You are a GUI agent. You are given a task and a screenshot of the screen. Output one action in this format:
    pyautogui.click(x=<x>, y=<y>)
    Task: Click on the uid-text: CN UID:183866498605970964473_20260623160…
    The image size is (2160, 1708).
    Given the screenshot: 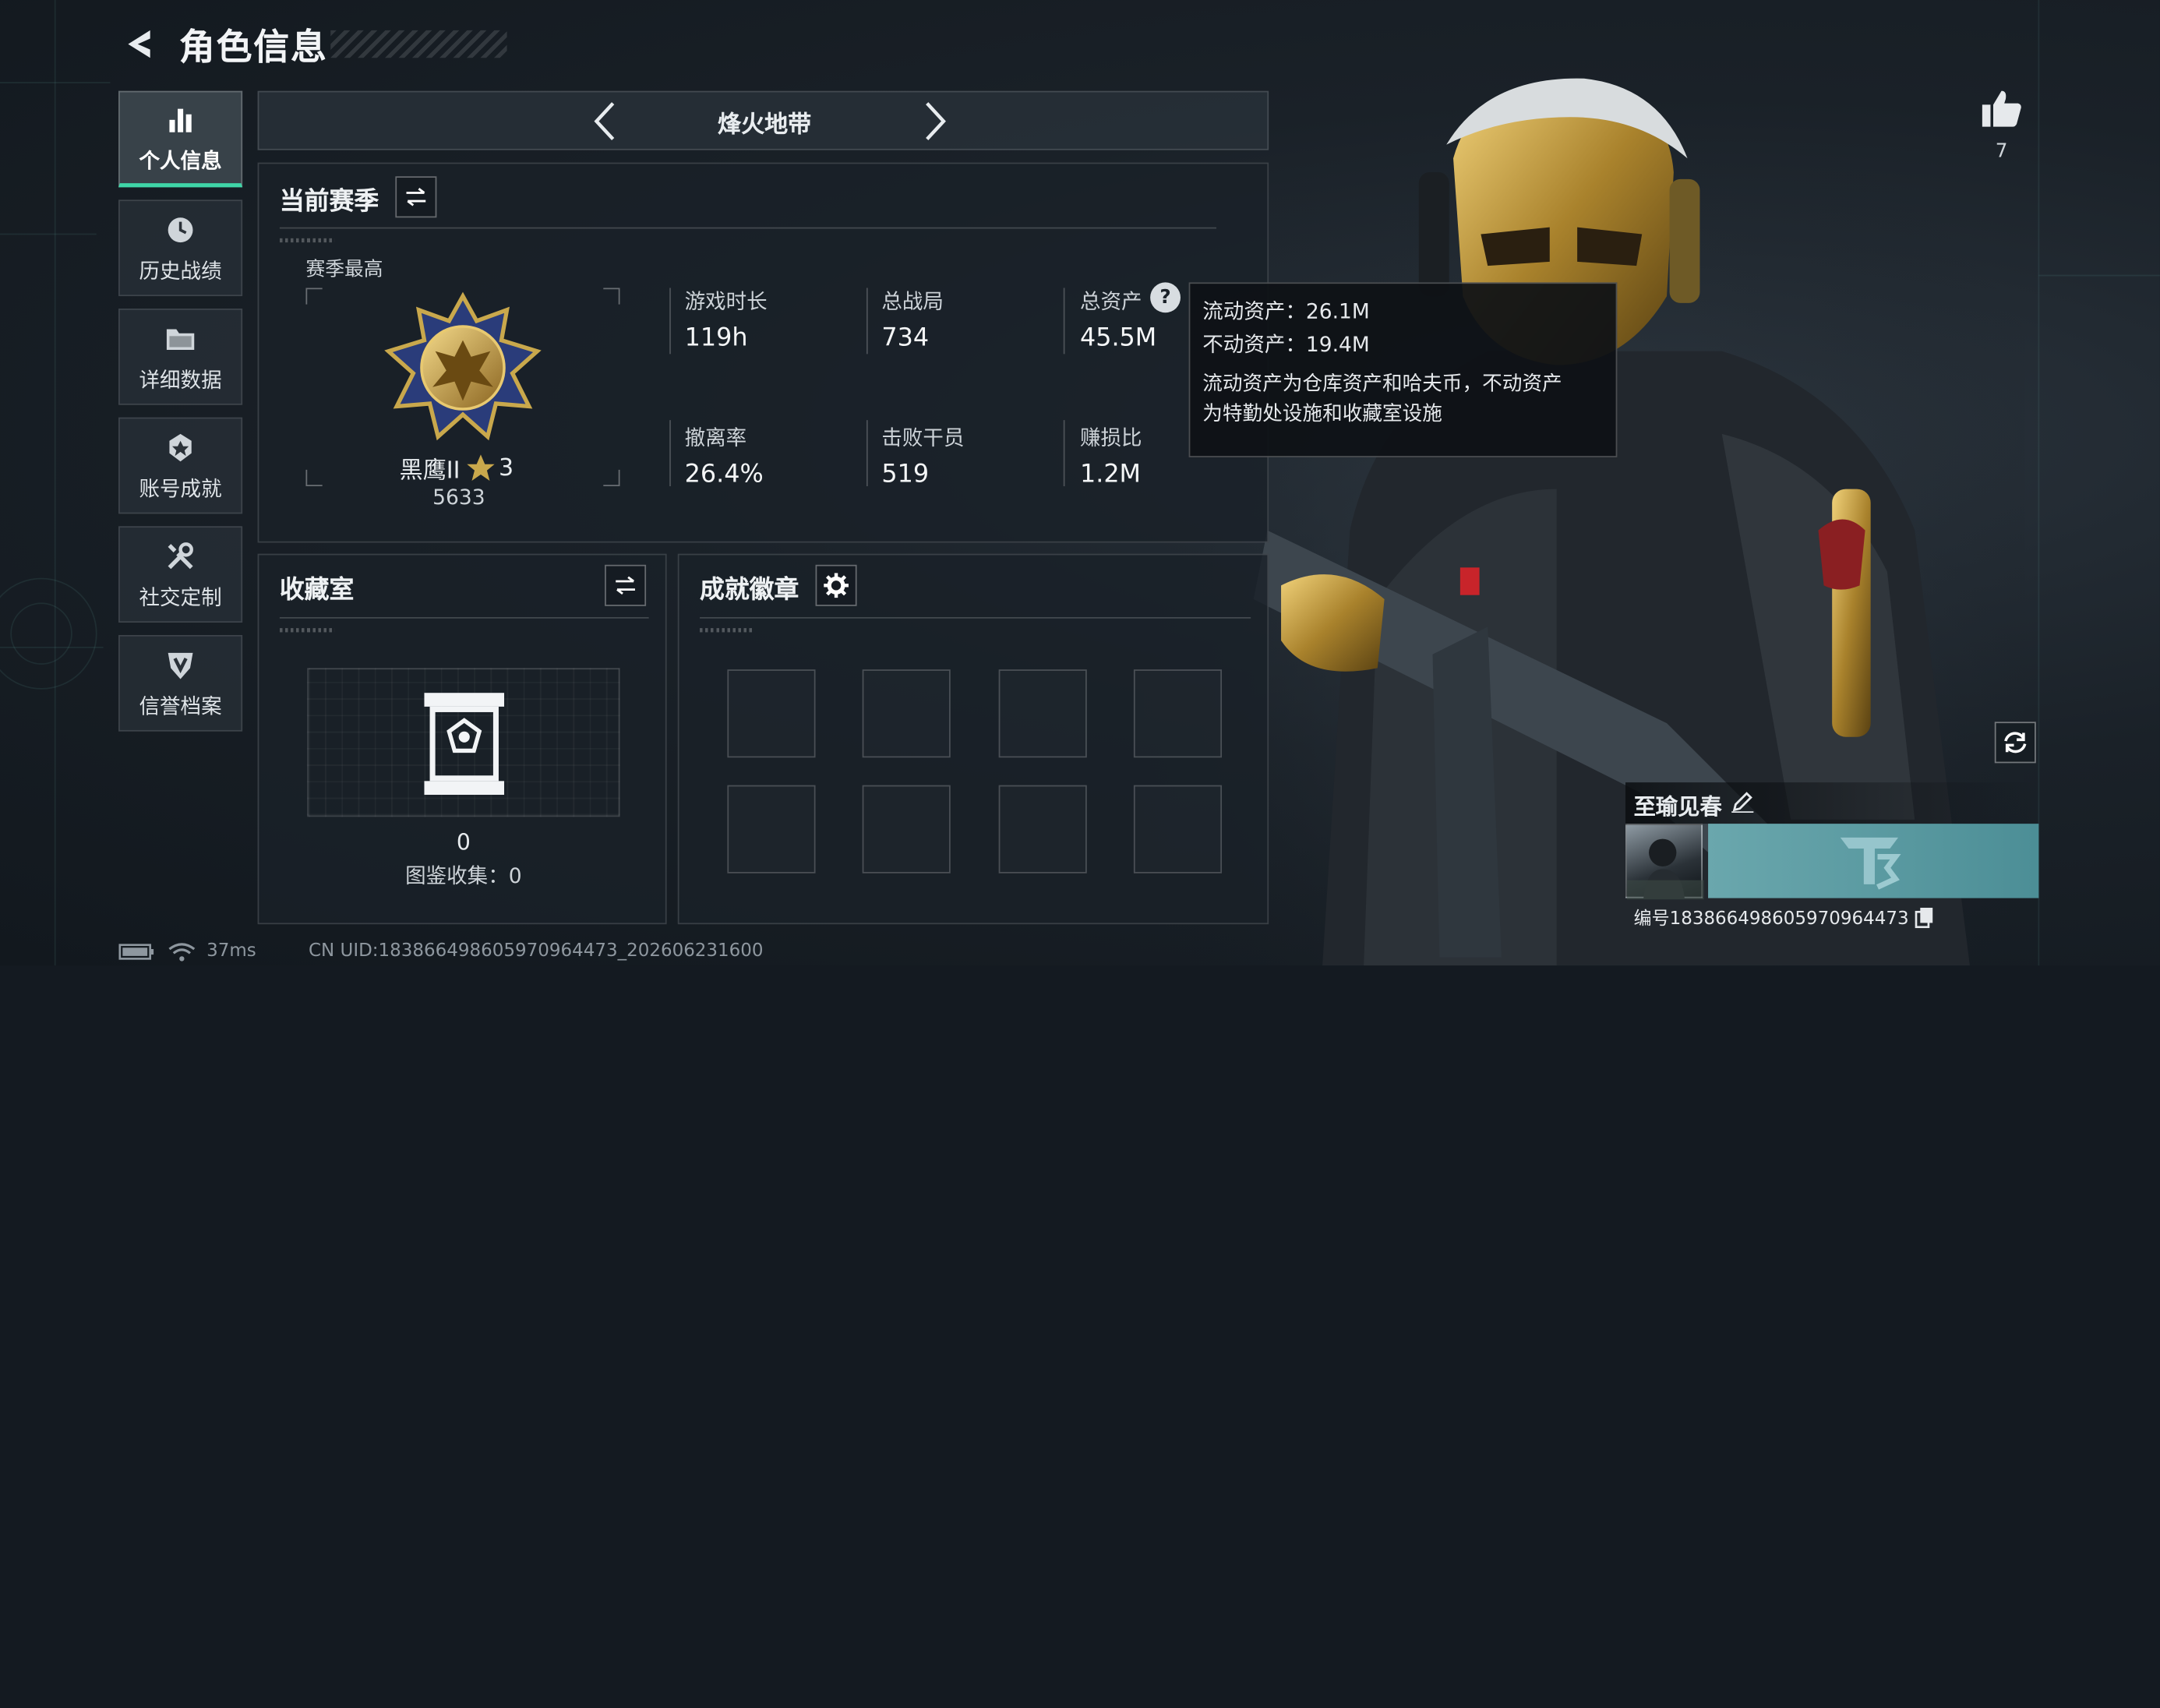 What is the action you would take?
    pyautogui.click(x=536, y=951)
    